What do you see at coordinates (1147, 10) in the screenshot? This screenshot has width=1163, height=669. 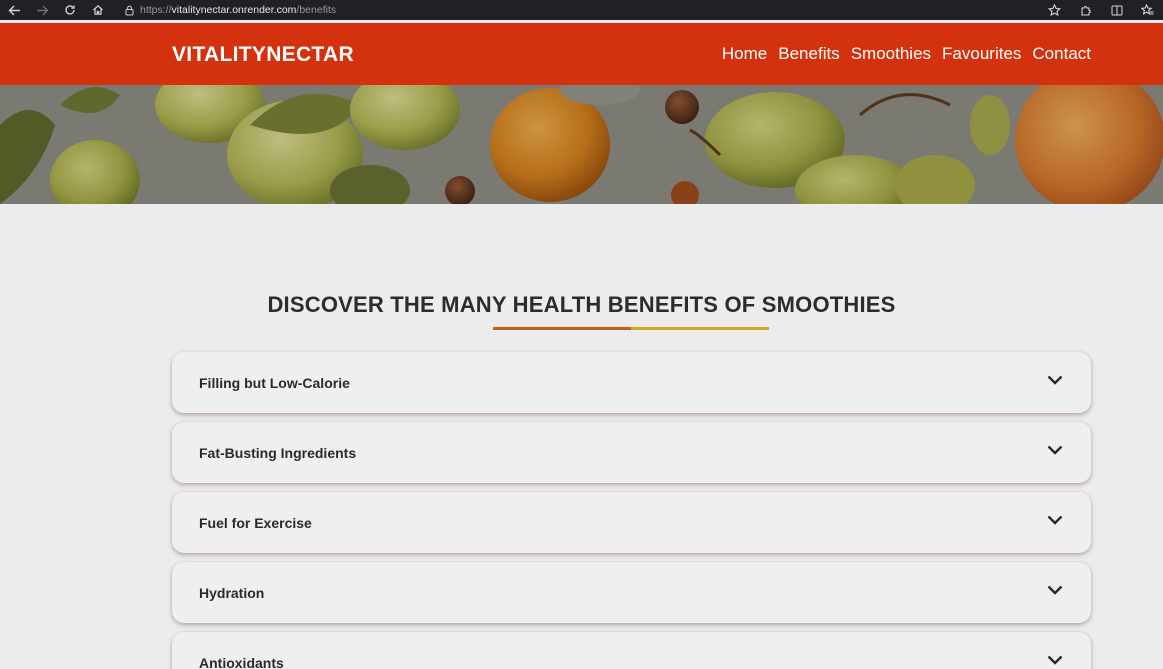 I see `favorites-icon` at bounding box center [1147, 10].